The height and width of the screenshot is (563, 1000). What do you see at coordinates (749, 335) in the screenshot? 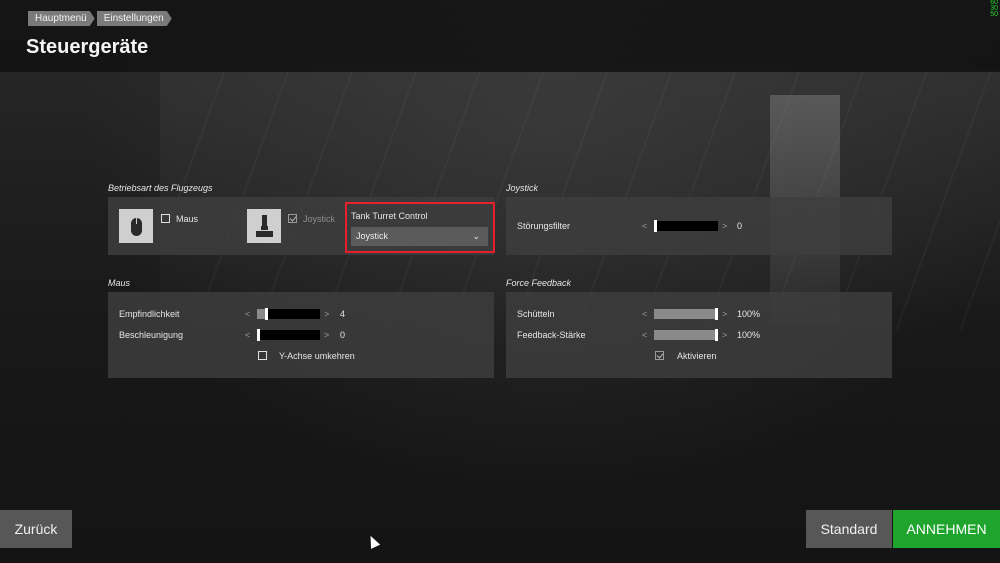
I see `feedback-strength-value: 100%` at bounding box center [749, 335].